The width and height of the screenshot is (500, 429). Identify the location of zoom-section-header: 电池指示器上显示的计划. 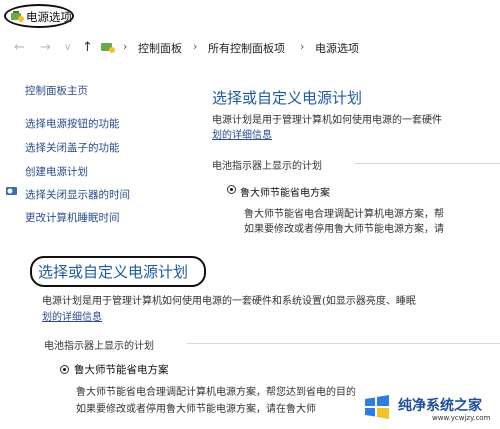
(99, 346).